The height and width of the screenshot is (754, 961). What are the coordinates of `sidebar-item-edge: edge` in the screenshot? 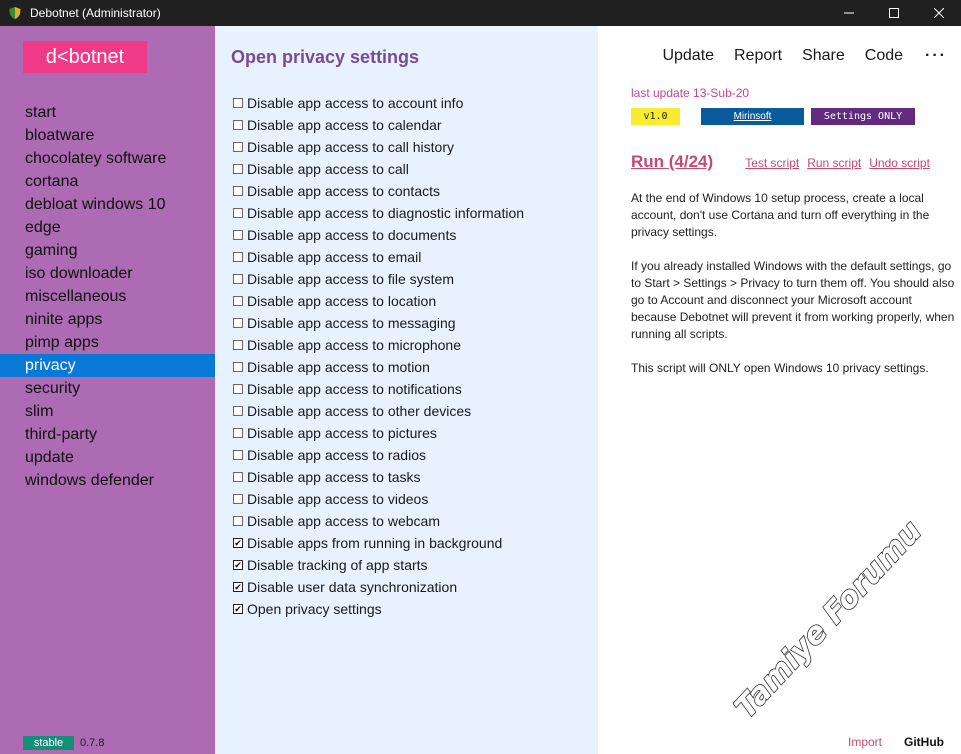 It's located at (107, 227).